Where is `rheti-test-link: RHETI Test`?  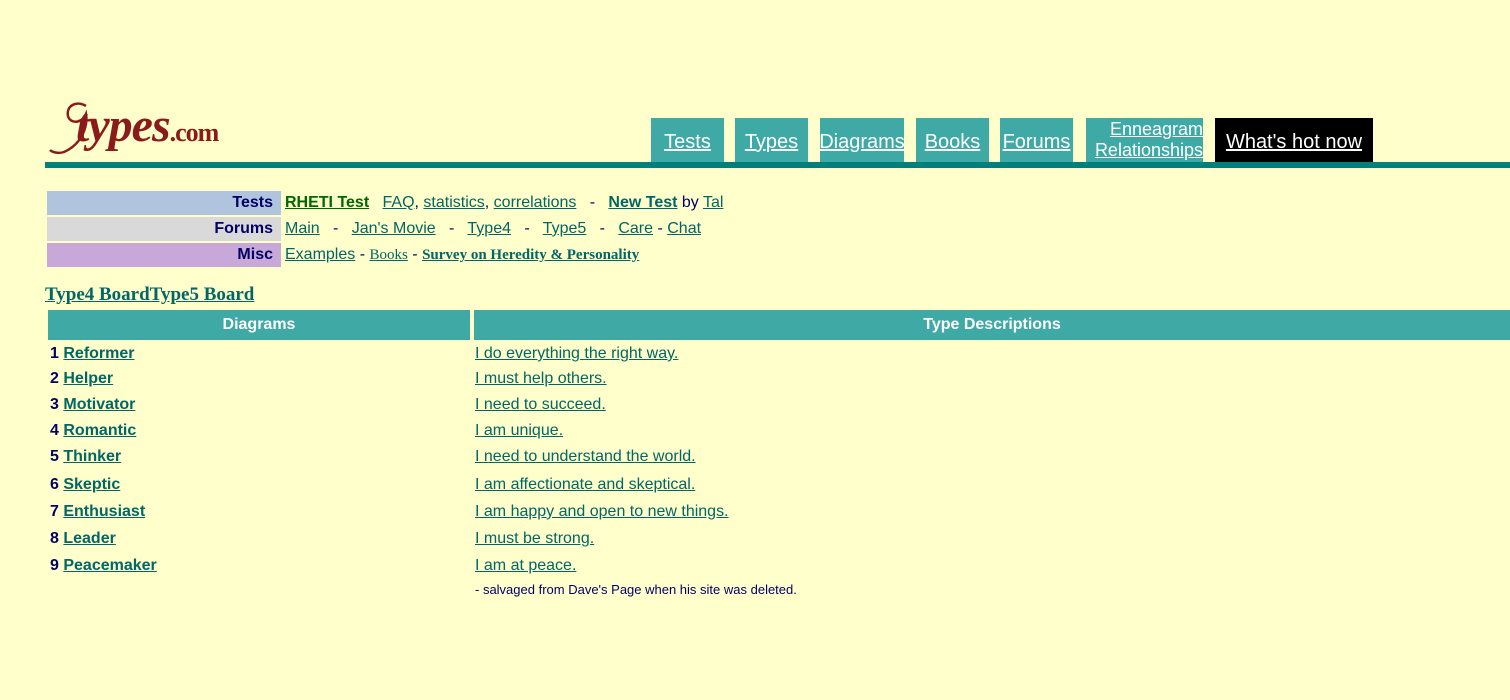 rheti-test-link: RHETI Test is located at coordinates (327, 202).